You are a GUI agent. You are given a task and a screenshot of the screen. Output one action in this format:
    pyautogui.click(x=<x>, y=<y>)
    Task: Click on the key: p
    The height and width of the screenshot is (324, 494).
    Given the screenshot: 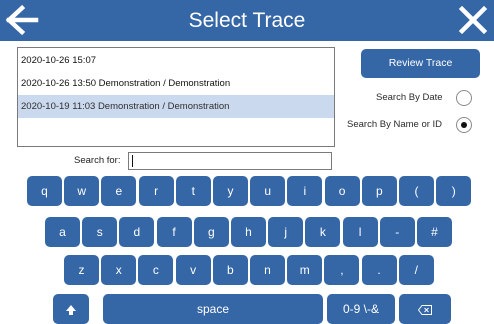 What is the action you would take?
    pyautogui.click(x=379, y=191)
    